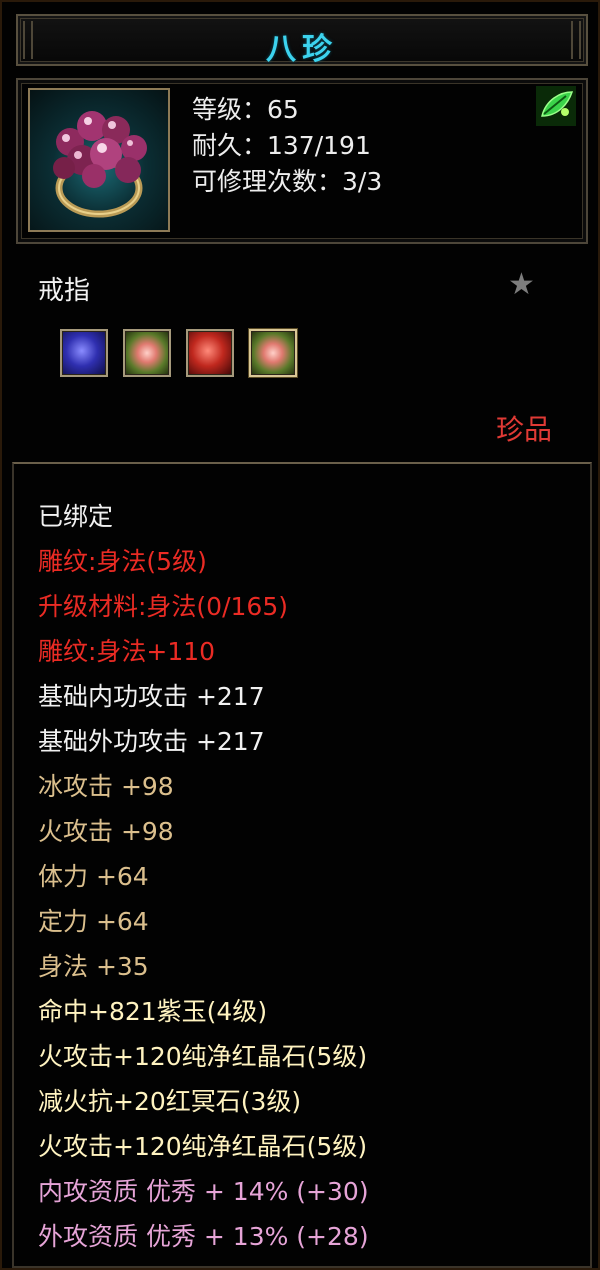  Describe the element at coordinates (93, 921) in the screenshot. I see `attribute-line: 定力 +64` at that location.